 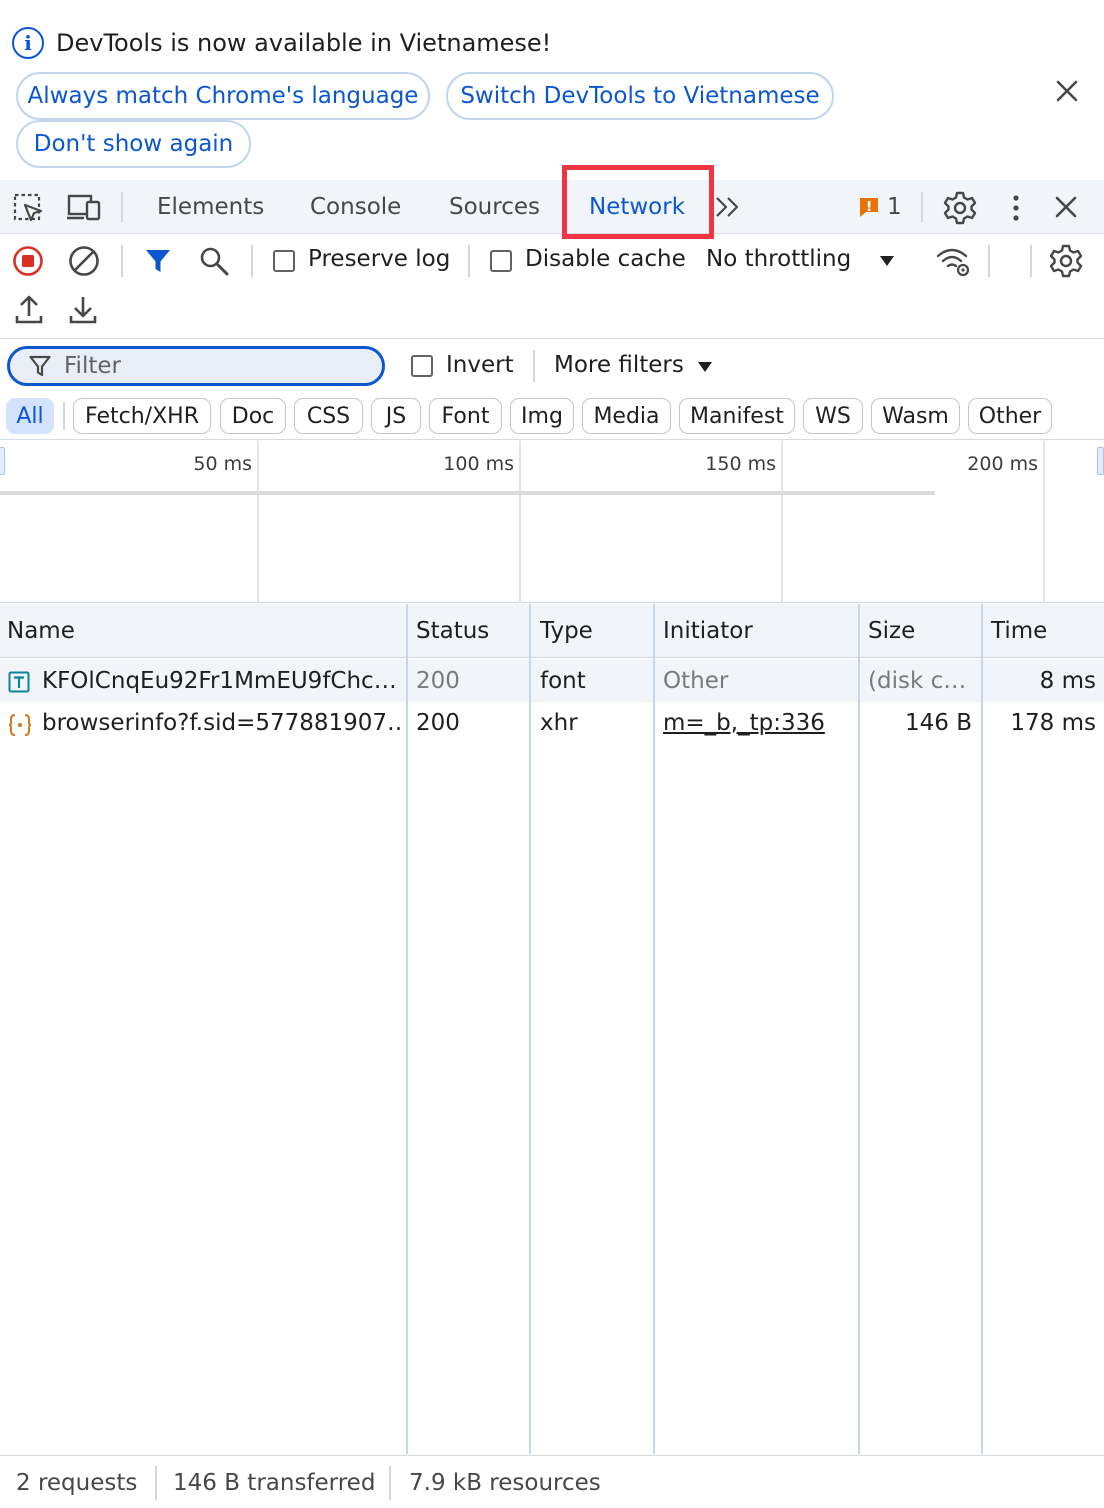 What do you see at coordinates (465, 416) in the screenshot?
I see `chip-font: Font` at bounding box center [465, 416].